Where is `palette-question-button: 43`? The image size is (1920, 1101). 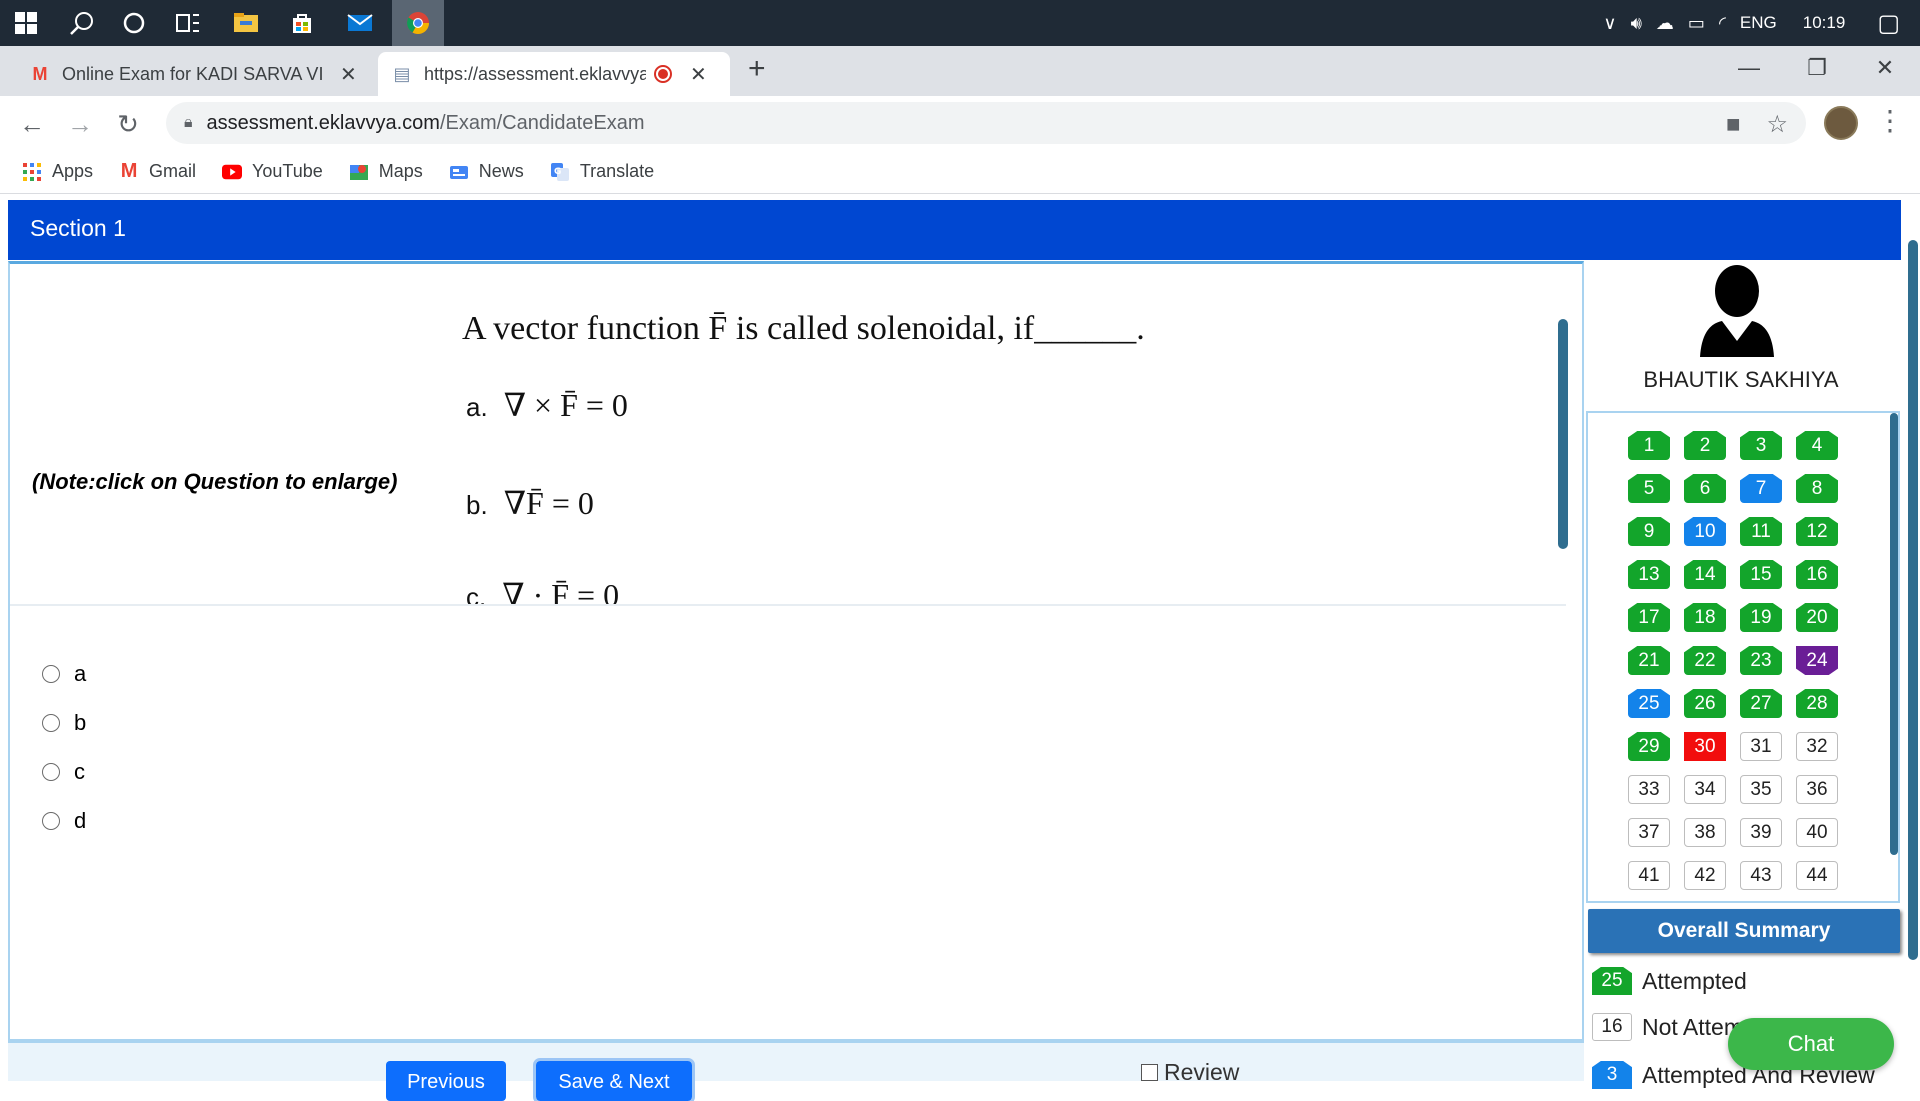 palette-question-button: 43 is located at coordinates (1761, 875).